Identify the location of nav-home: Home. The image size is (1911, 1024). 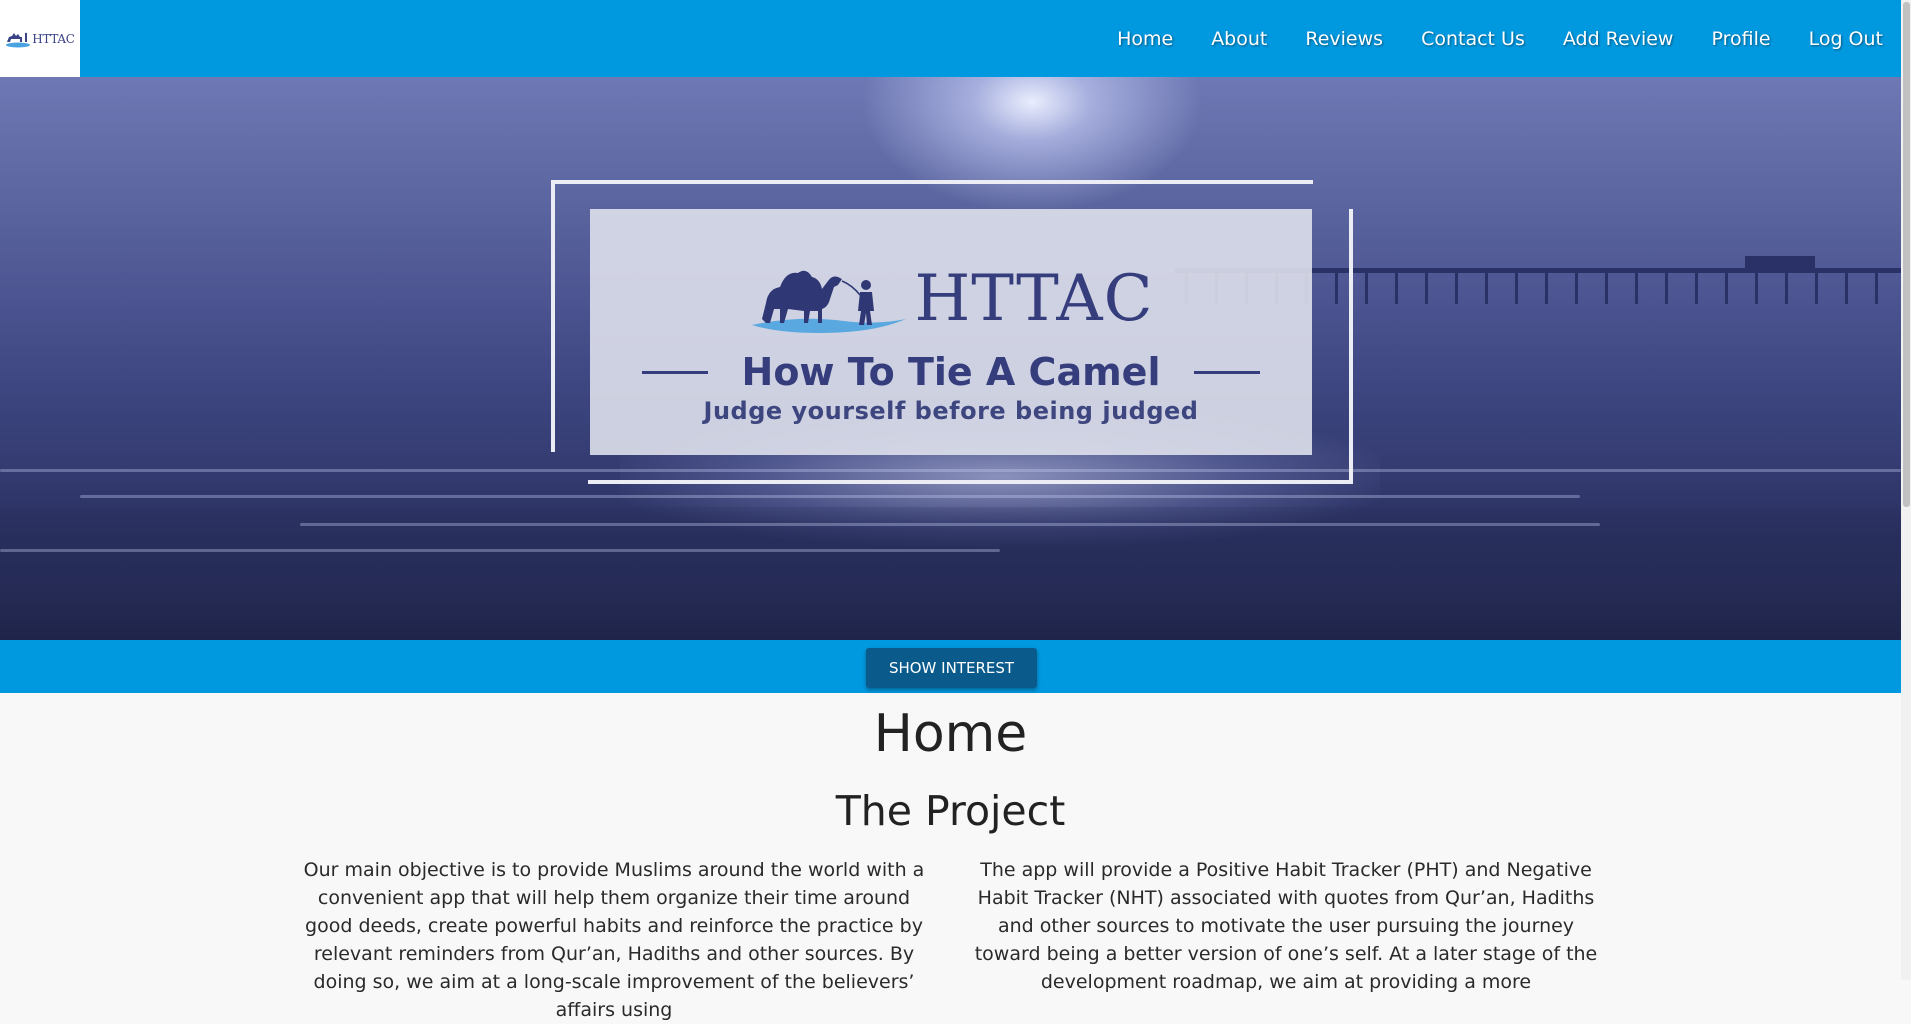
(1145, 39).